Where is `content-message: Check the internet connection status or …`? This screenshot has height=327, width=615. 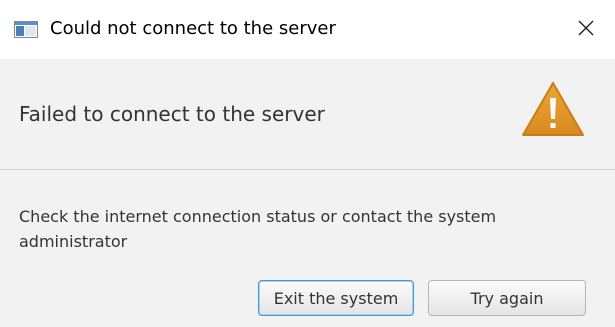 content-message: Check the internet connection status or … is located at coordinates (258, 229).